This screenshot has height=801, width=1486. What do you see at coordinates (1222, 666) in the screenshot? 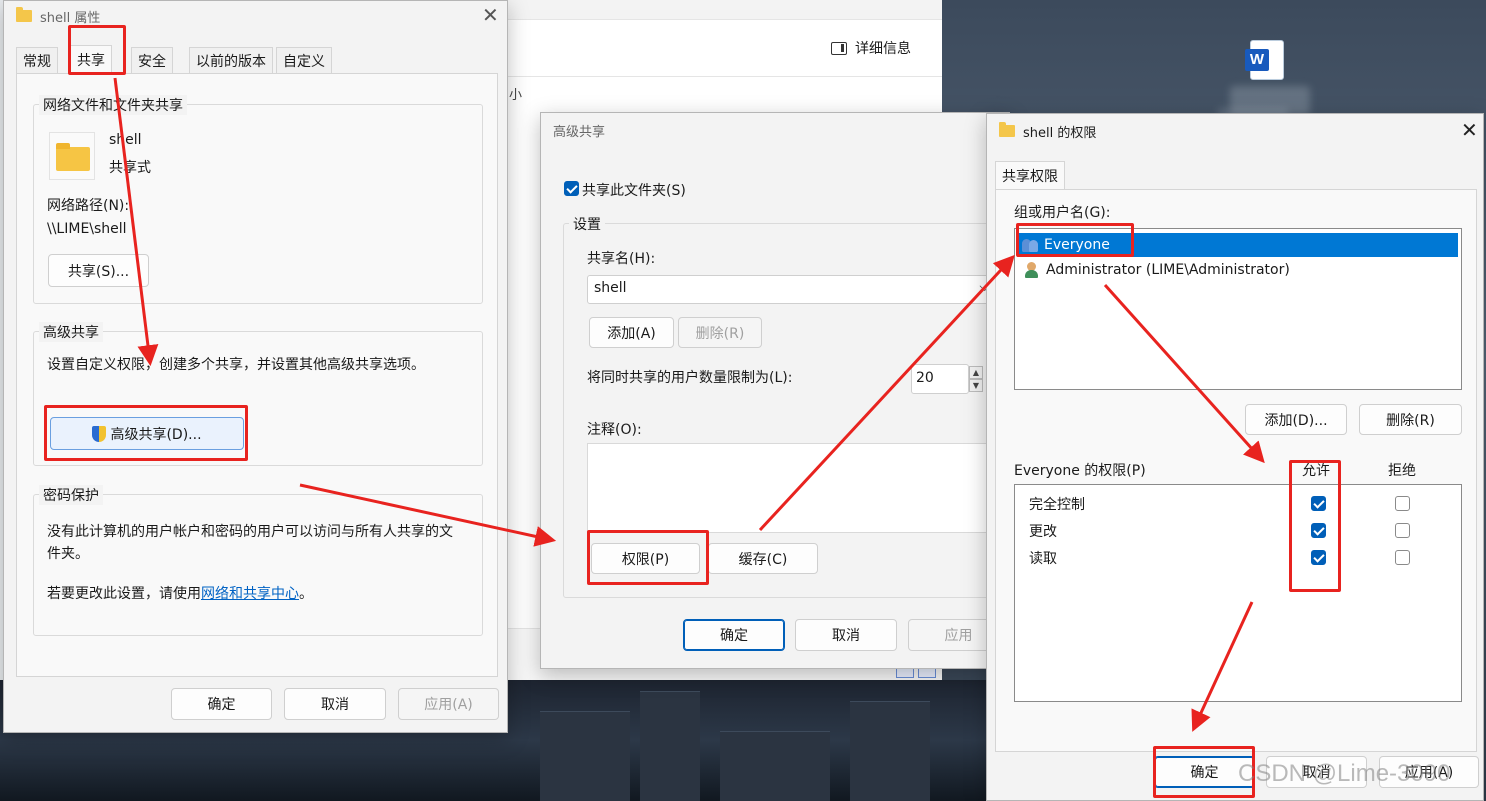
I see `arrow-allow-to-ok` at bounding box center [1222, 666].